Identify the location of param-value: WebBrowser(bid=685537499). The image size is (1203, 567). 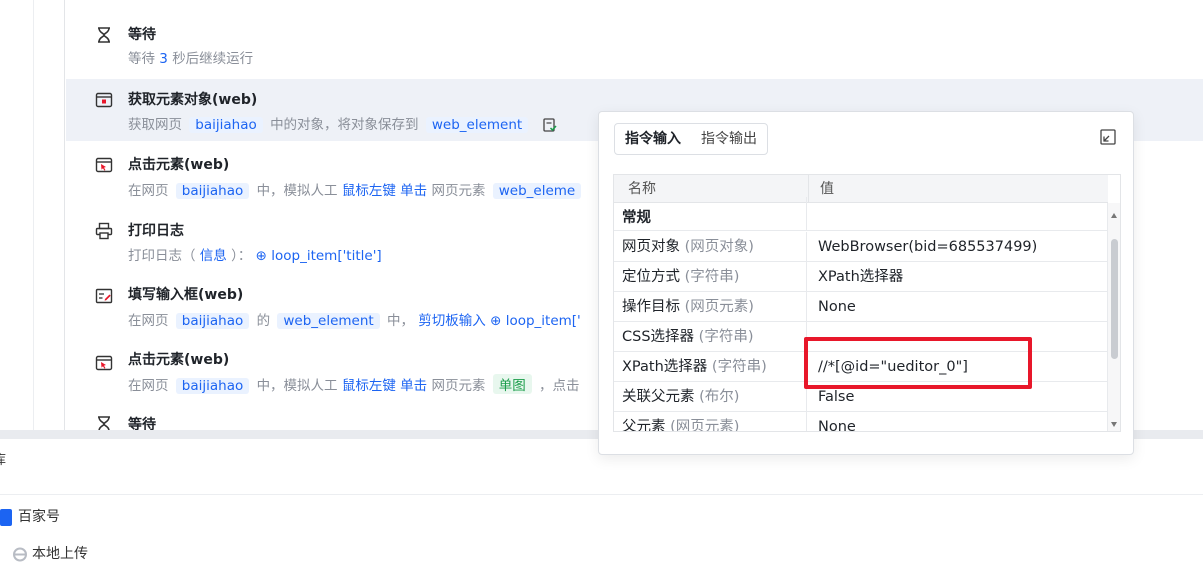
(928, 247).